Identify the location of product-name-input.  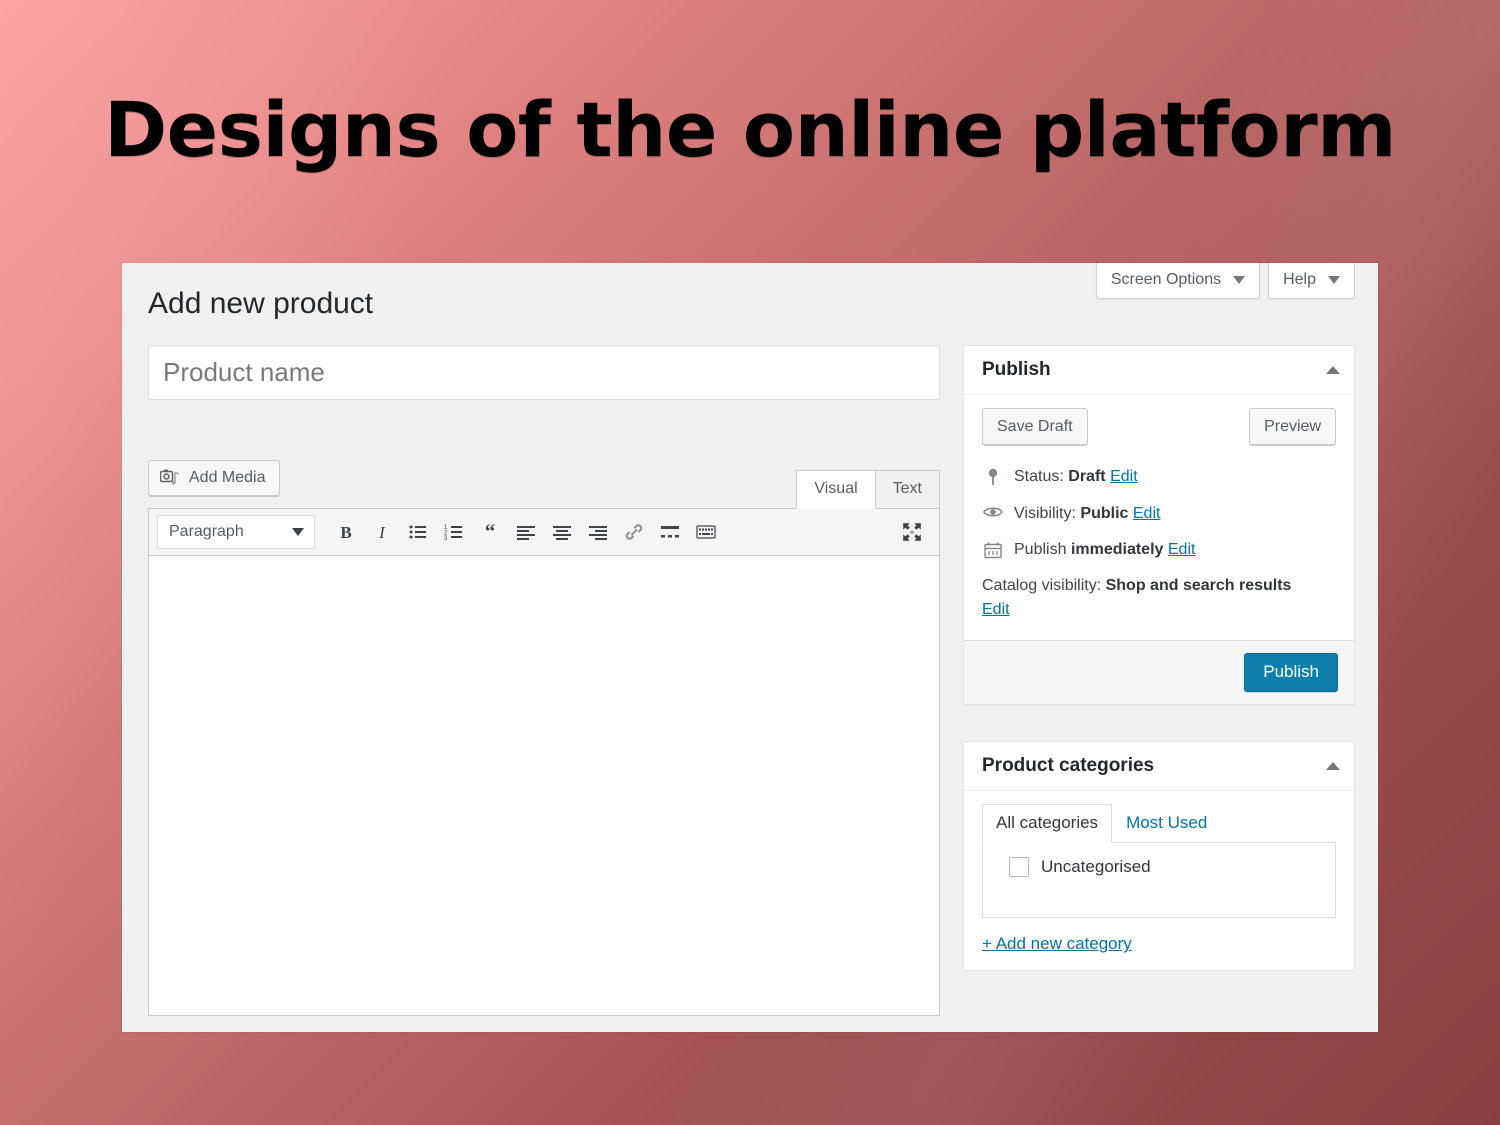
(544, 372).